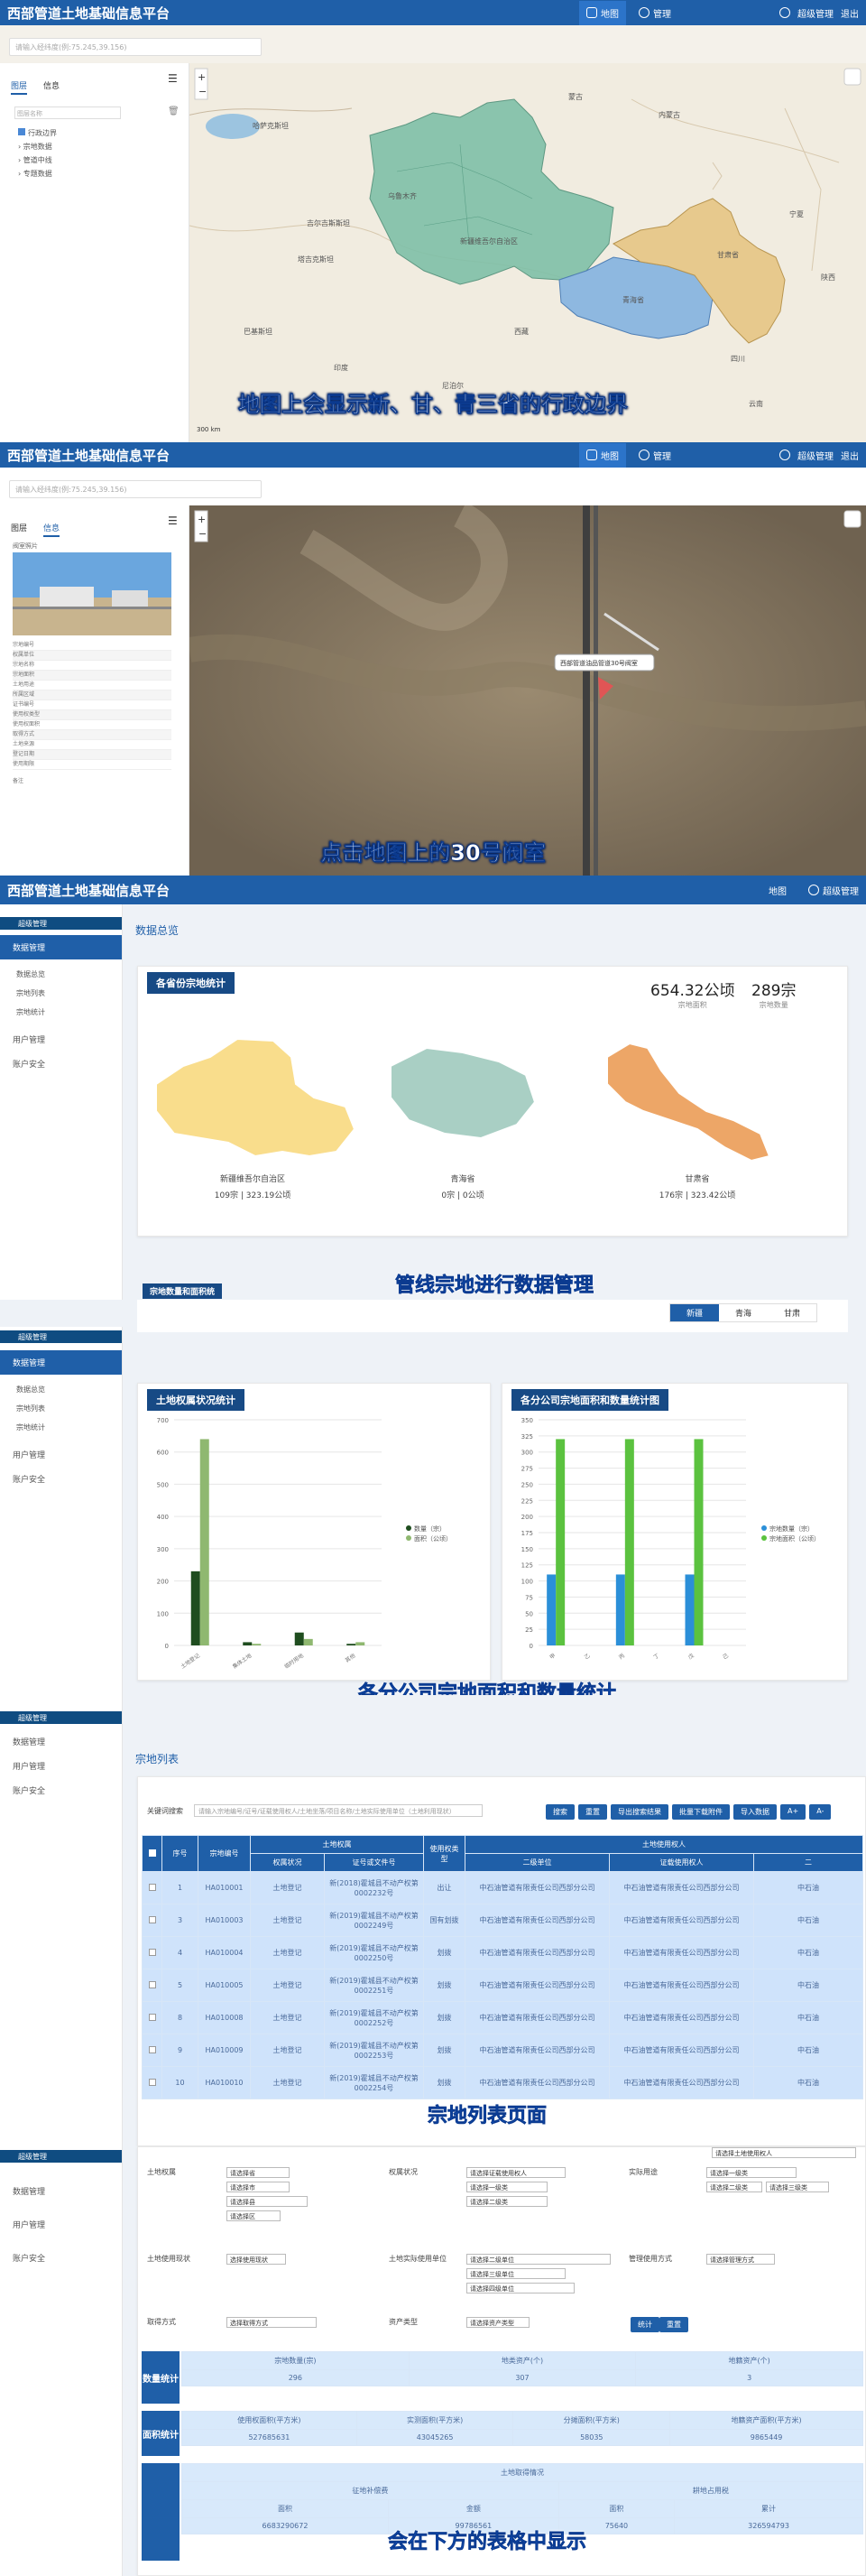 This screenshot has width=866, height=2576. I want to click on xinjiang-shape, so click(255, 1097).